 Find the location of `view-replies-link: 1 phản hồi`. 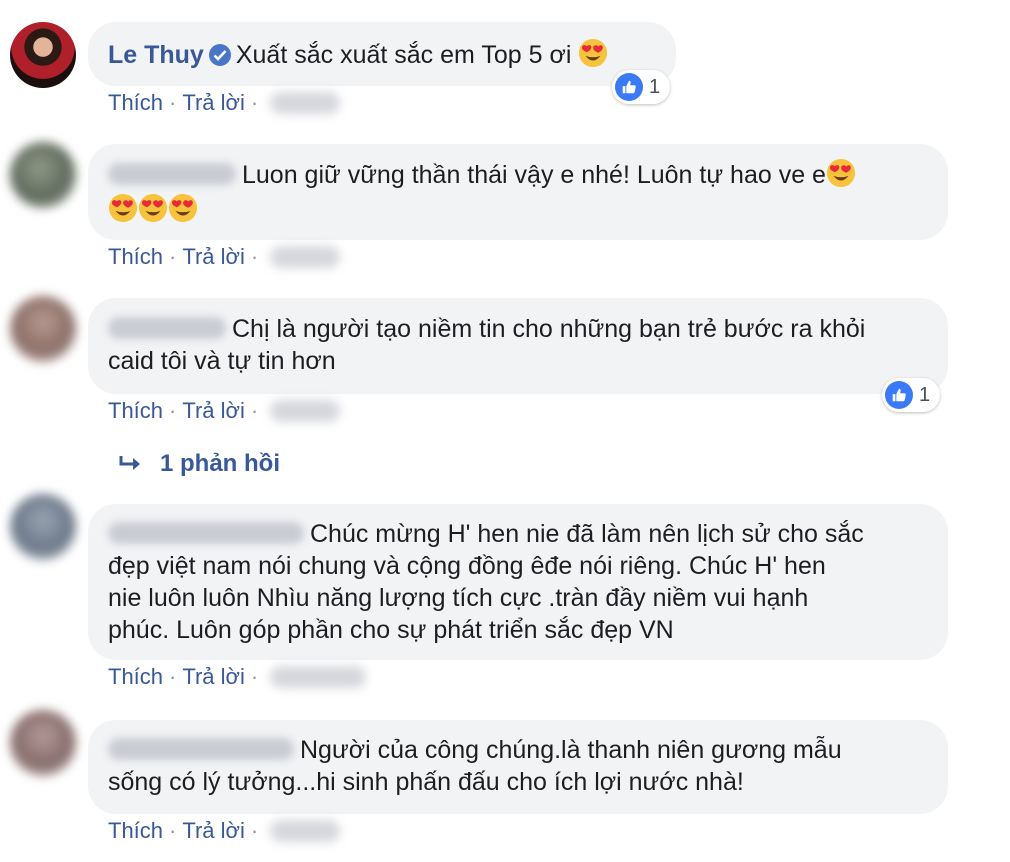

view-replies-link: 1 phản hồi is located at coordinates (199, 464).